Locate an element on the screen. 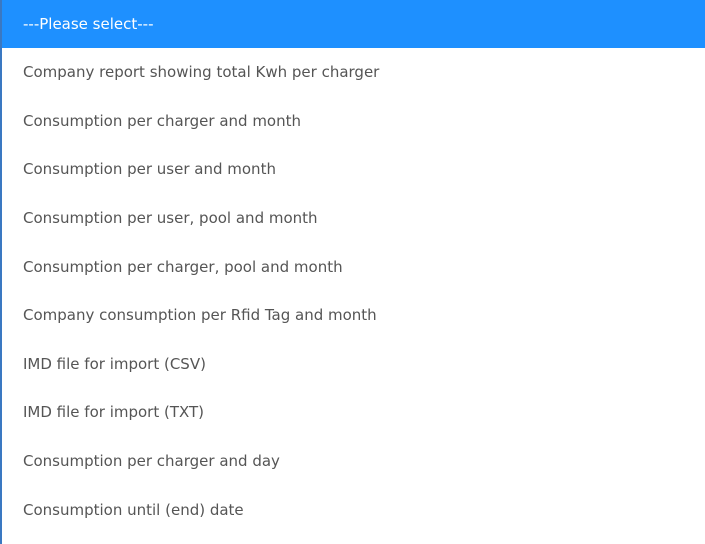 The height and width of the screenshot is (544, 705). option-please-select: ---Please select--- is located at coordinates (353, 24).